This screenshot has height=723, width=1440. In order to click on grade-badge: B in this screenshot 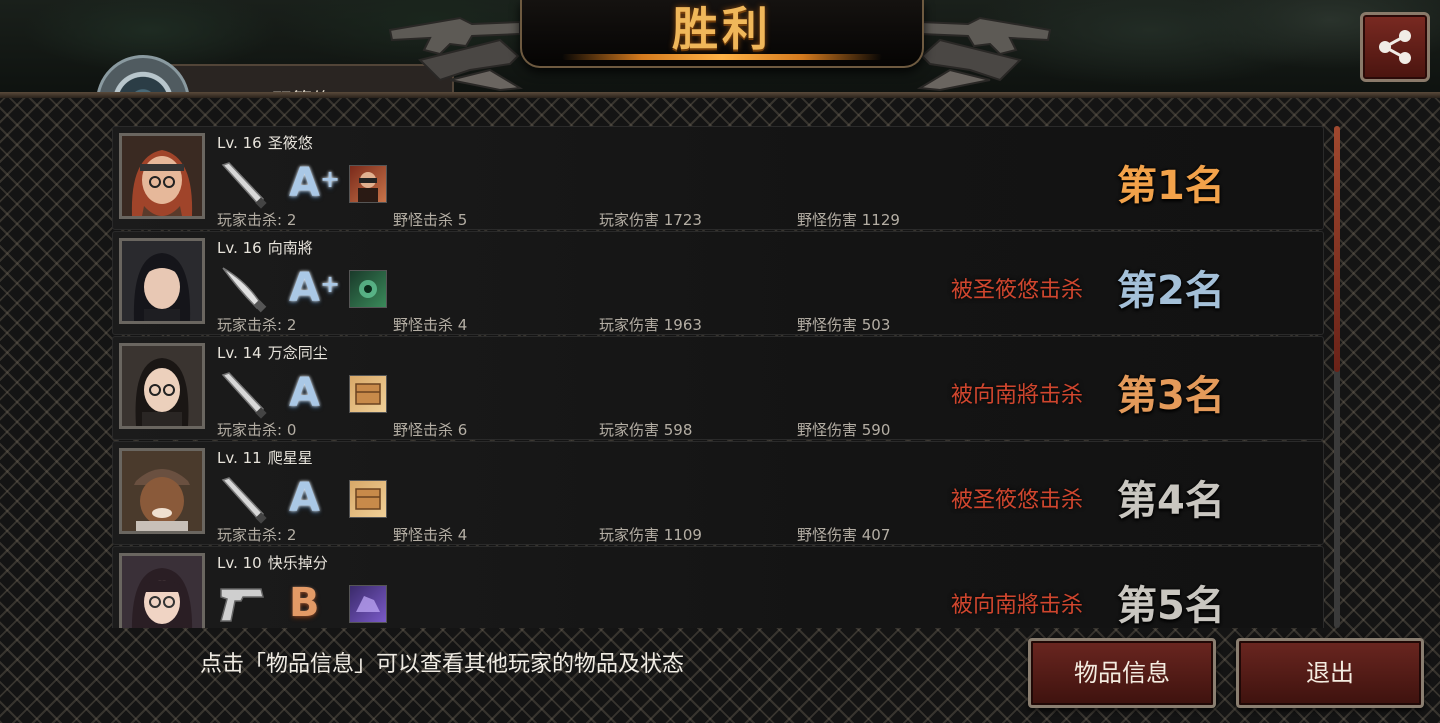, I will do `click(304, 603)`.